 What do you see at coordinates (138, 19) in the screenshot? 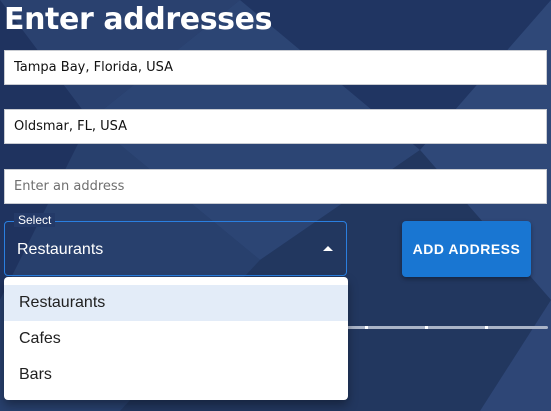
I see `page-title: Enter addresses` at bounding box center [138, 19].